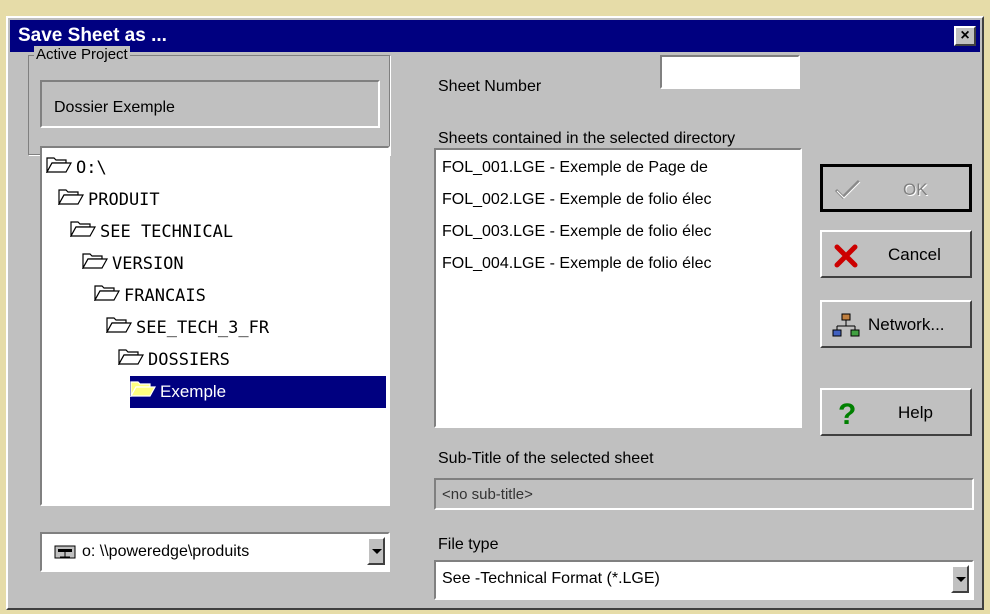 The width and height of the screenshot is (990, 614). Describe the element at coordinates (848, 191) in the screenshot. I see `checkmark-icon` at that location.